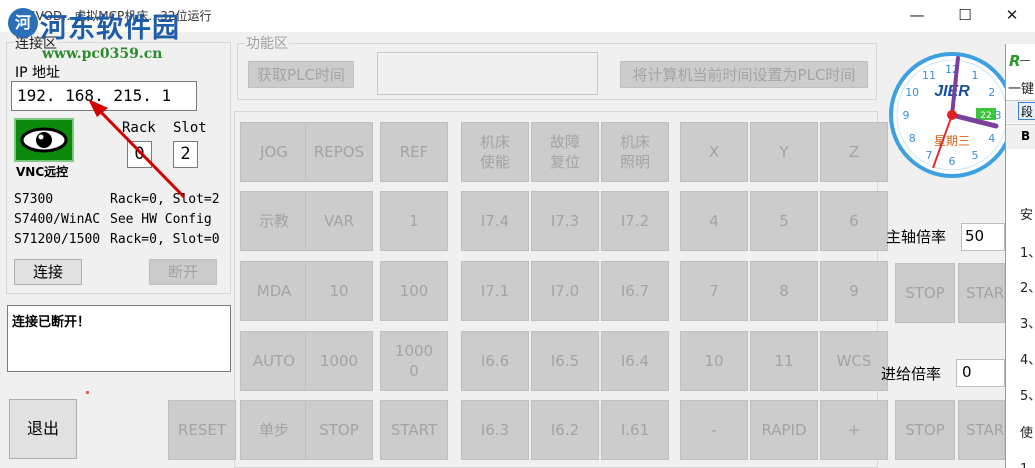  Describe the element at coordinates (43, 429) in the screenshot. I see `exit-button: 退出` at that location.